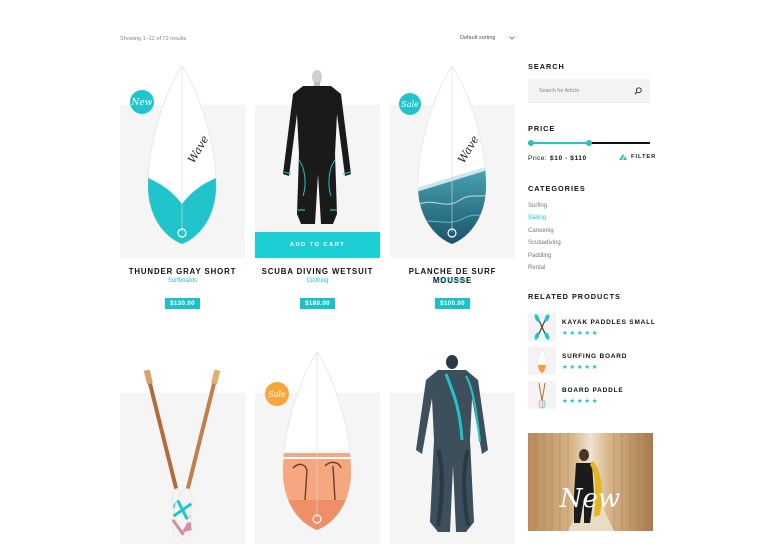 The width and height of the screenshot is (773, 544). I want to click on product-title: THUNDER GRAY SHORT, so click(182, 271).